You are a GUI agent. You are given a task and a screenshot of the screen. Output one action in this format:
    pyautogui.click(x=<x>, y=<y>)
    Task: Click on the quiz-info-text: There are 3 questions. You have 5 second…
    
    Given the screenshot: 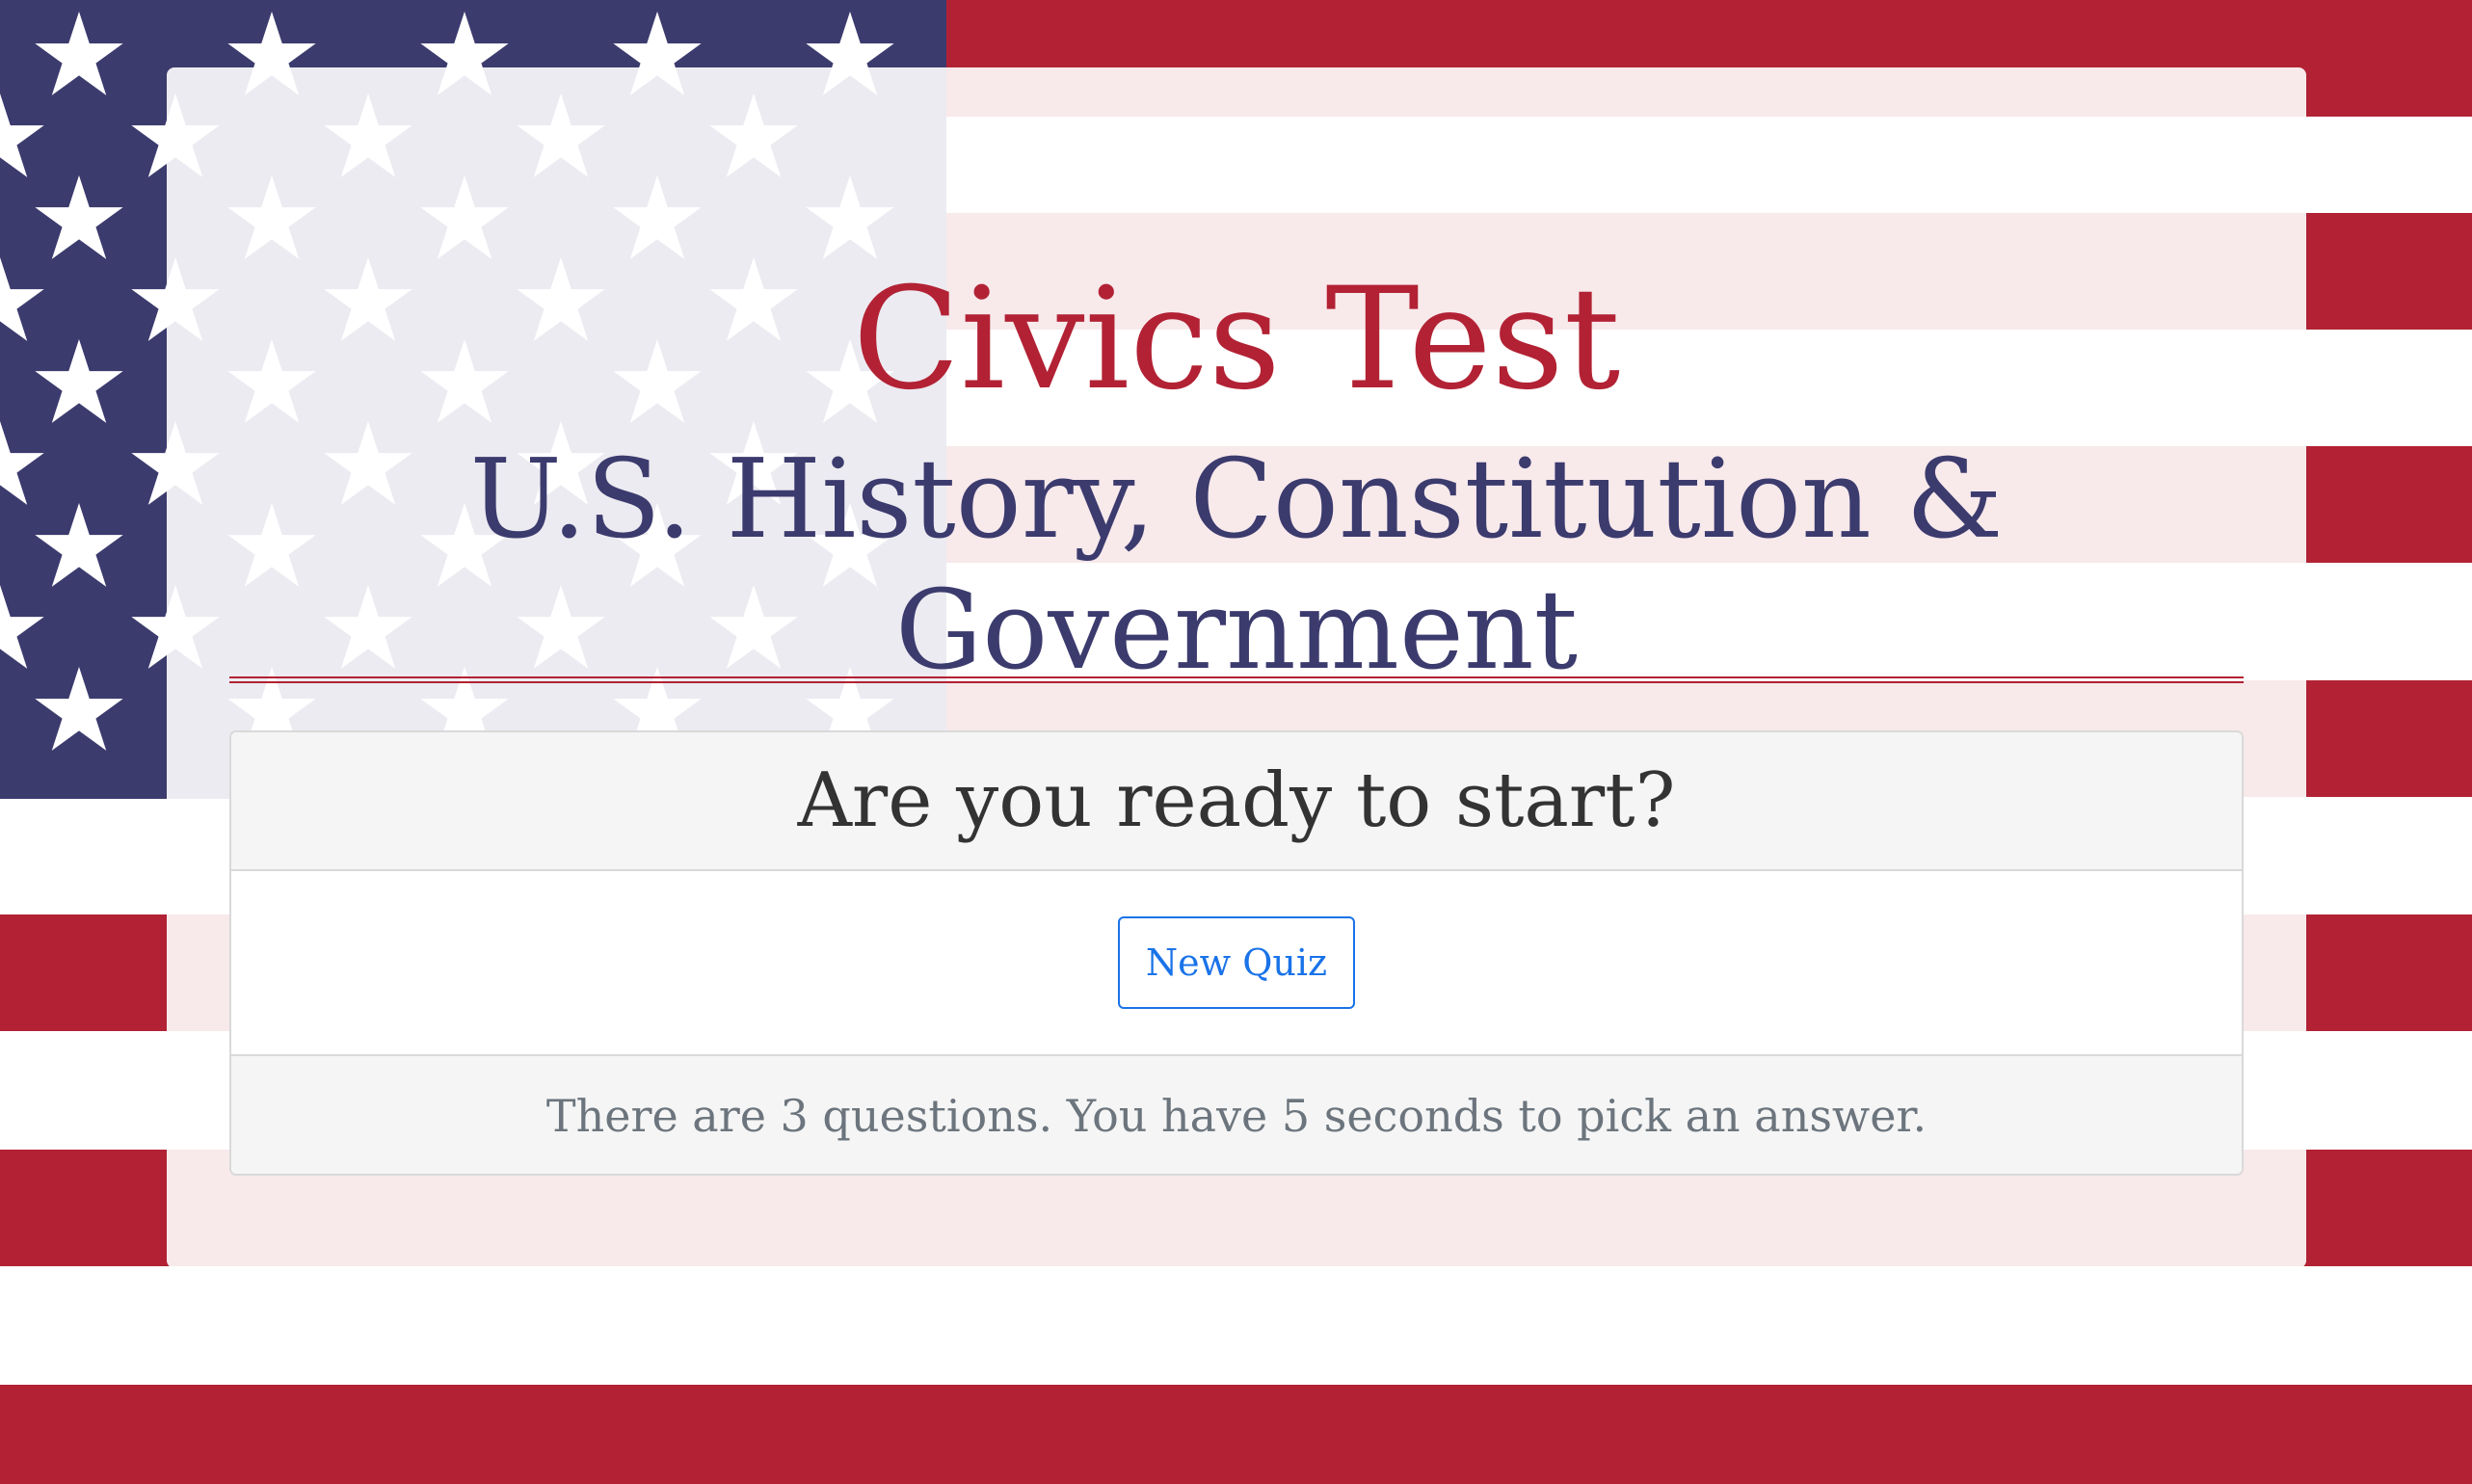 What is the action you would take?
    pyautogui.click(x=1236, y=1116)
    